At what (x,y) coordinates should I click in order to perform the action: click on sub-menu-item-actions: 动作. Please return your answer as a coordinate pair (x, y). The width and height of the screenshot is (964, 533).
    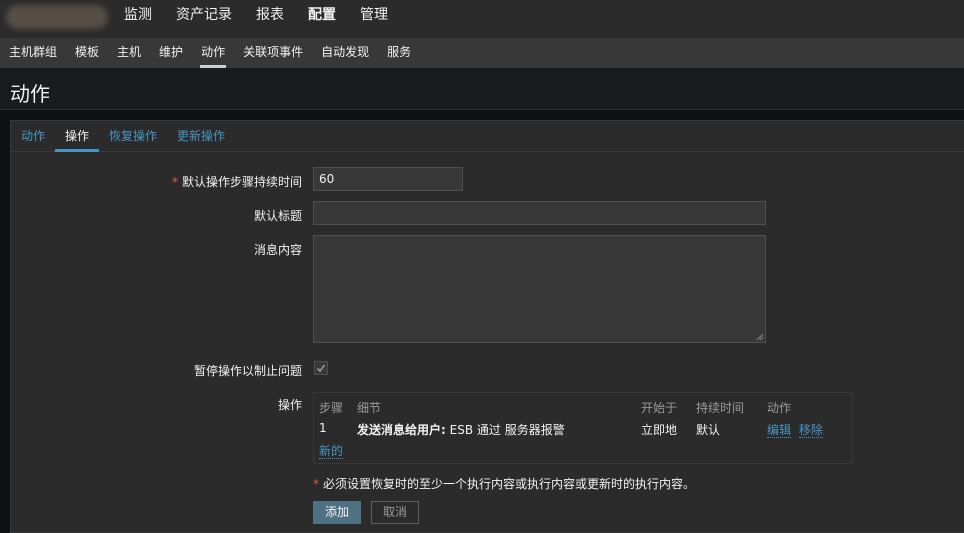
    Looking at the image, I should click on (213, 53).